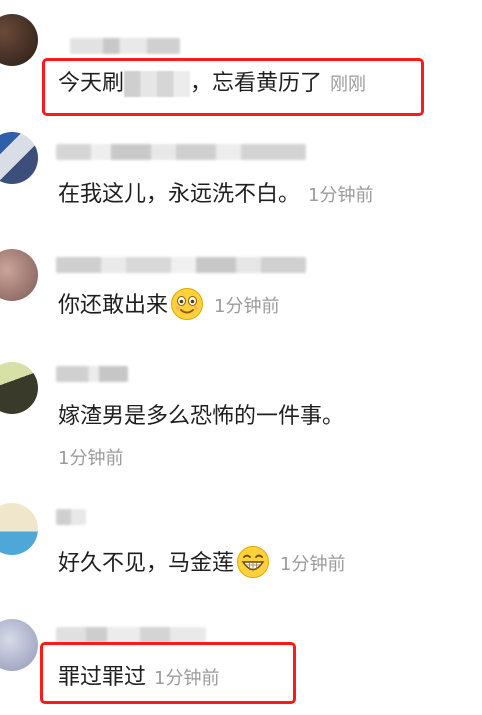 The image size is (482, 715). What do you see at coordinates (179, 194) in the screenshot?
I see `comment-text-part: 在我这儿，永远洗不白。` at bounding box center [179, 194].